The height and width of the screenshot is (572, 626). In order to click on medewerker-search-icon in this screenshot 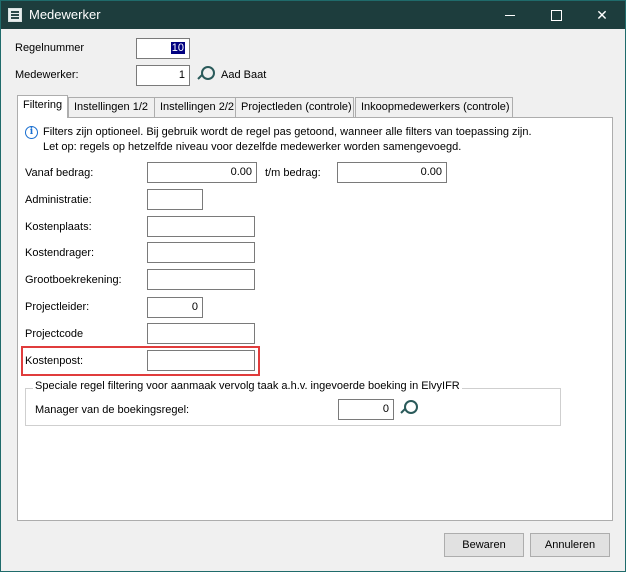, I will do `click(205, 74)`.